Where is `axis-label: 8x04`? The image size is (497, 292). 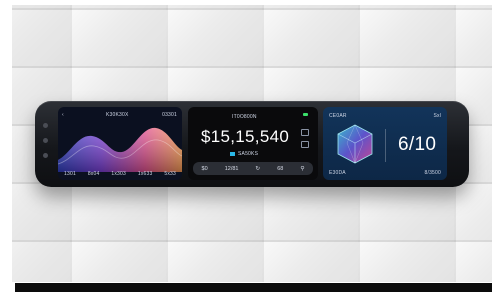
axis-label: 8x04 is located at coordinates (93, 174).